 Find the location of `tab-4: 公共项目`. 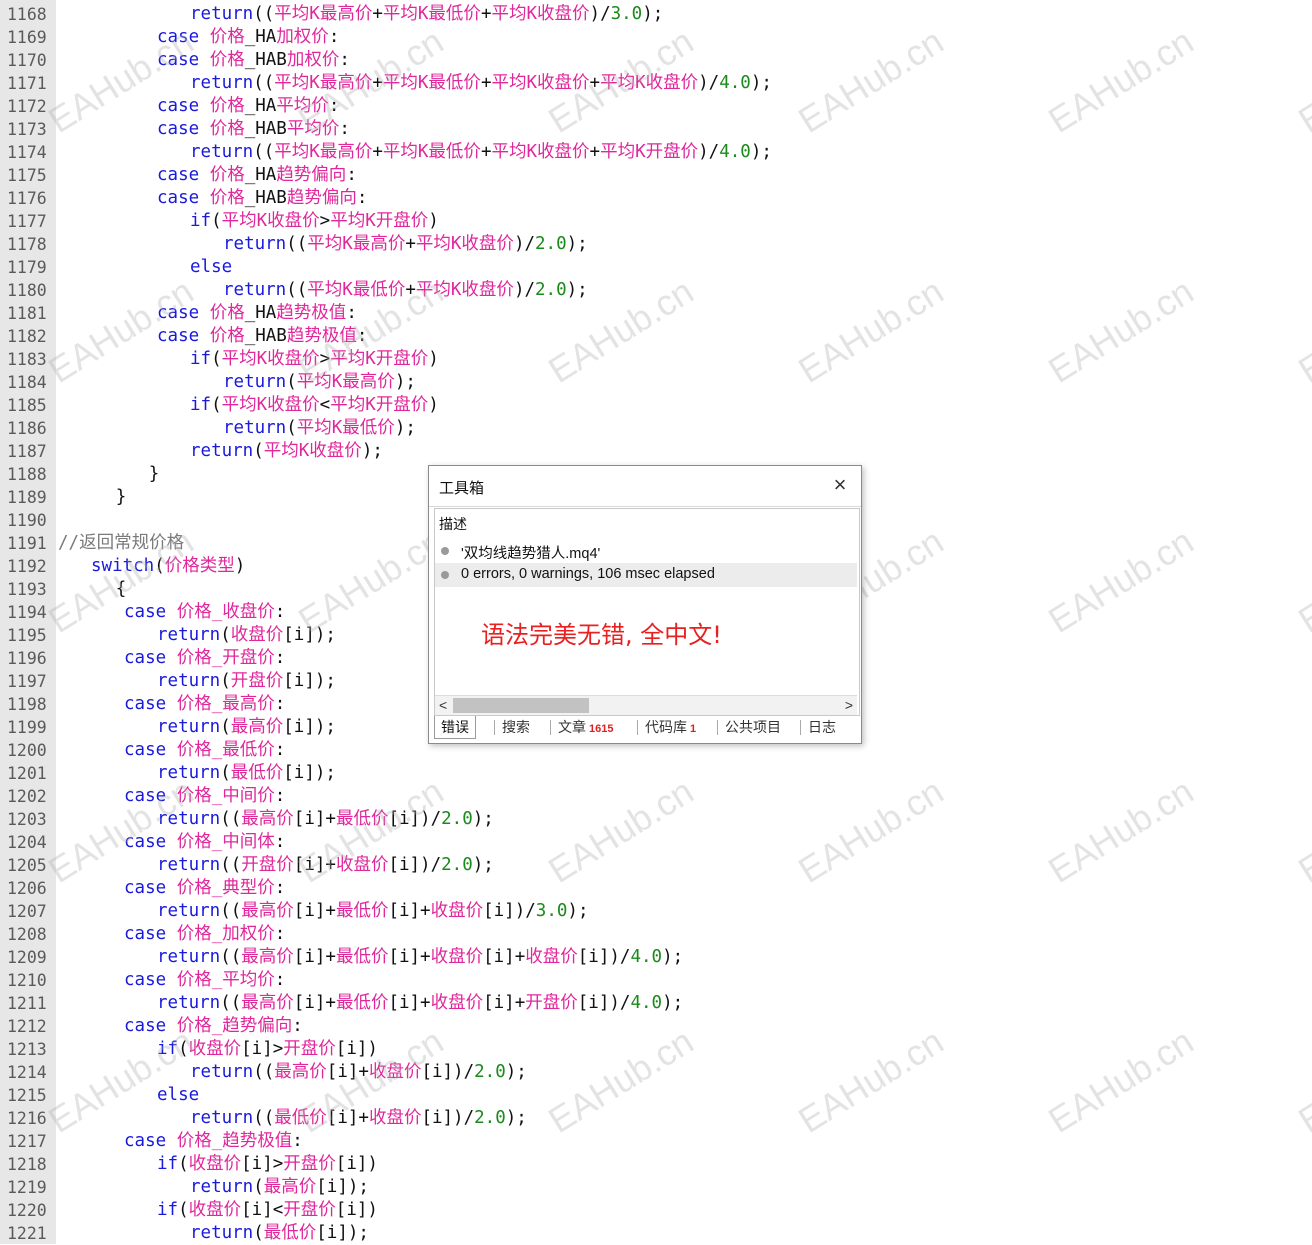

tab-4: 公共项目 is located at coordinates (753, 727).